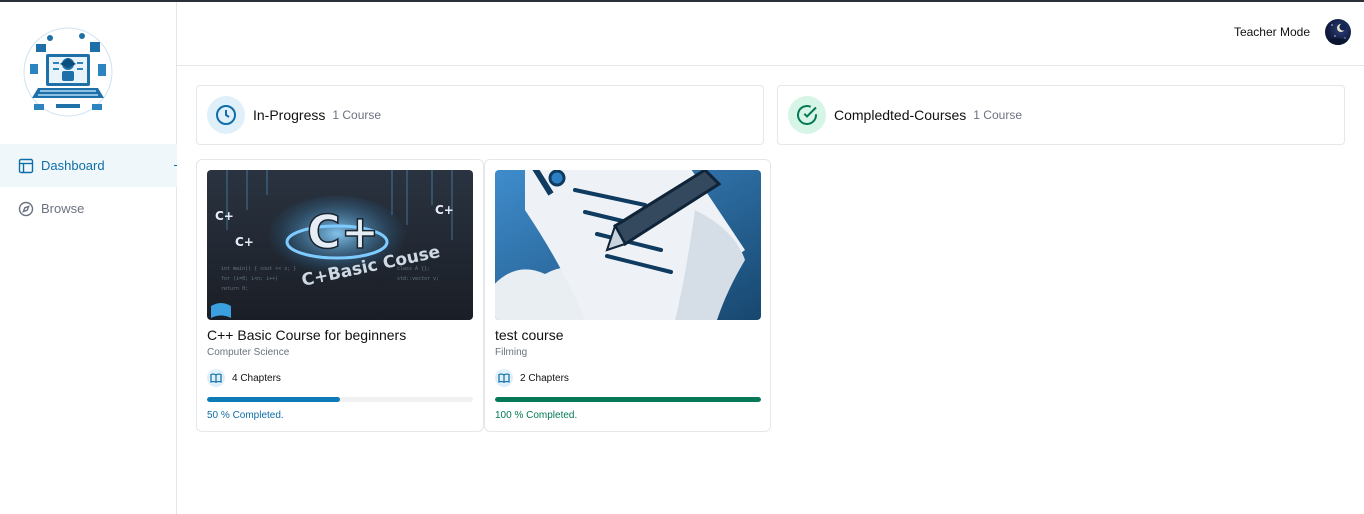 This screenshot has height=514, width=1364. I want to click on thumbnail-logo-text: C+, so click(343, 232).